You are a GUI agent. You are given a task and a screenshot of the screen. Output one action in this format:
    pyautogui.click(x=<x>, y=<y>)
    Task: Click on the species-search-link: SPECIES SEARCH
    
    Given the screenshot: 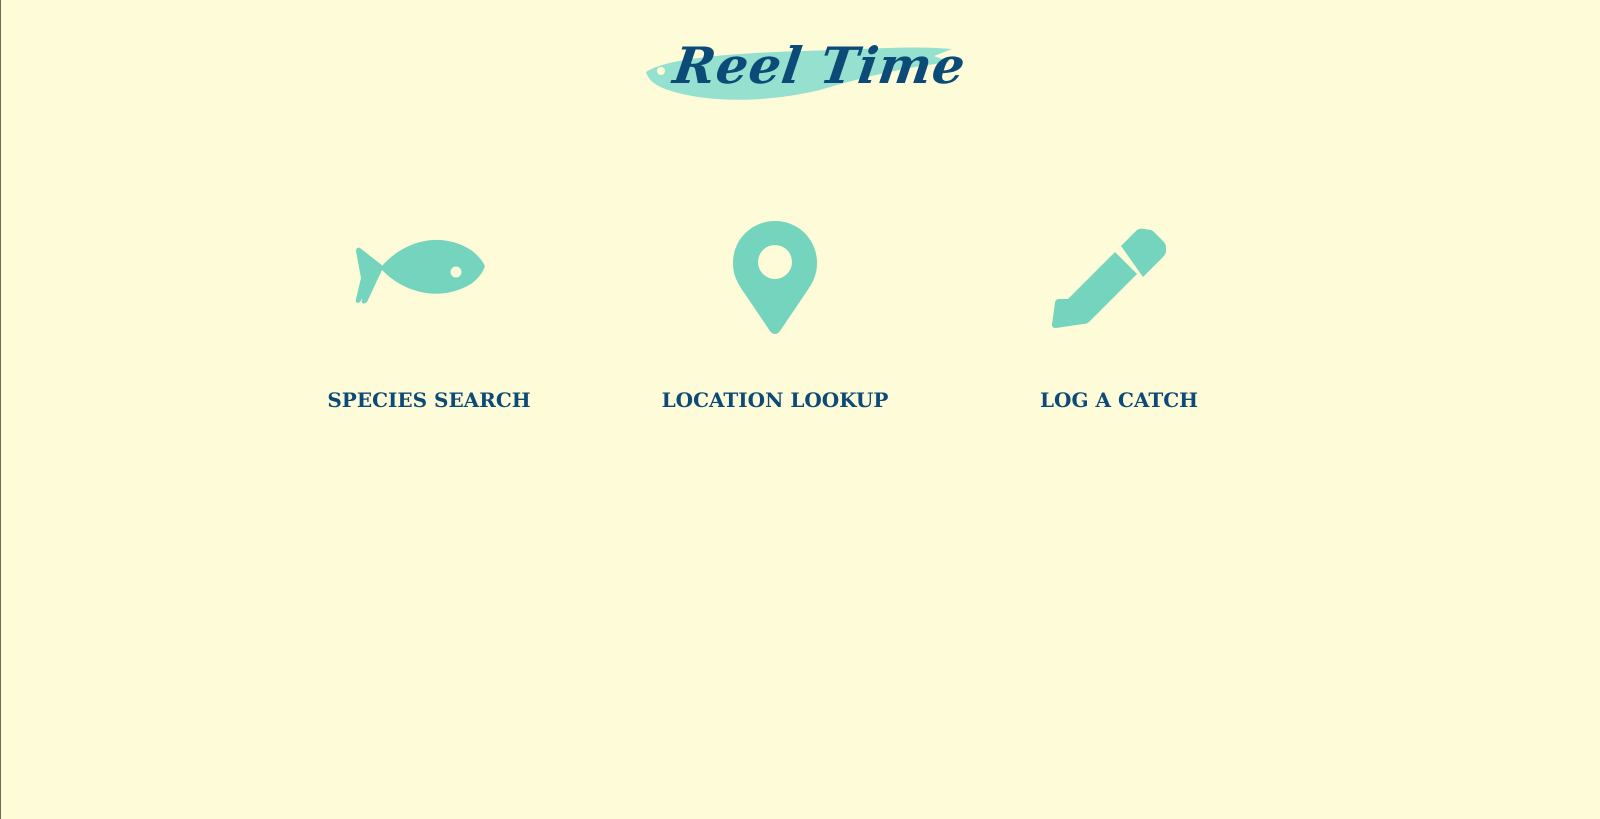 What is the action you would take?
    pyautogui.click(x=429, y=315)
    